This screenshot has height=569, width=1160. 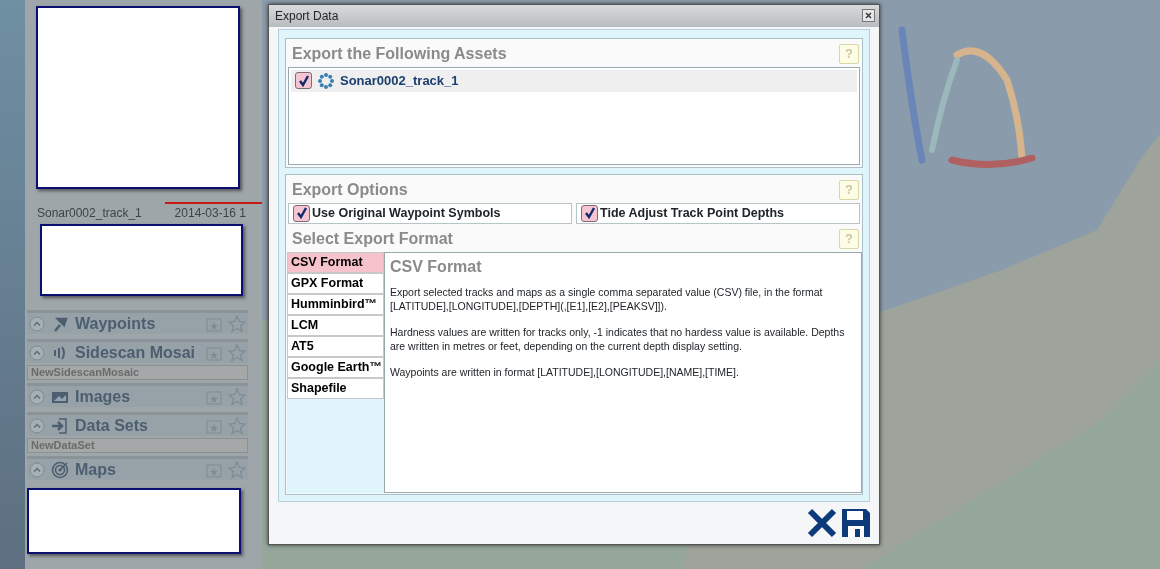 What do you see at coordinates (137, 468) in the screenshot?
I see `section-header: Maps` at bounding box center [137, 468].